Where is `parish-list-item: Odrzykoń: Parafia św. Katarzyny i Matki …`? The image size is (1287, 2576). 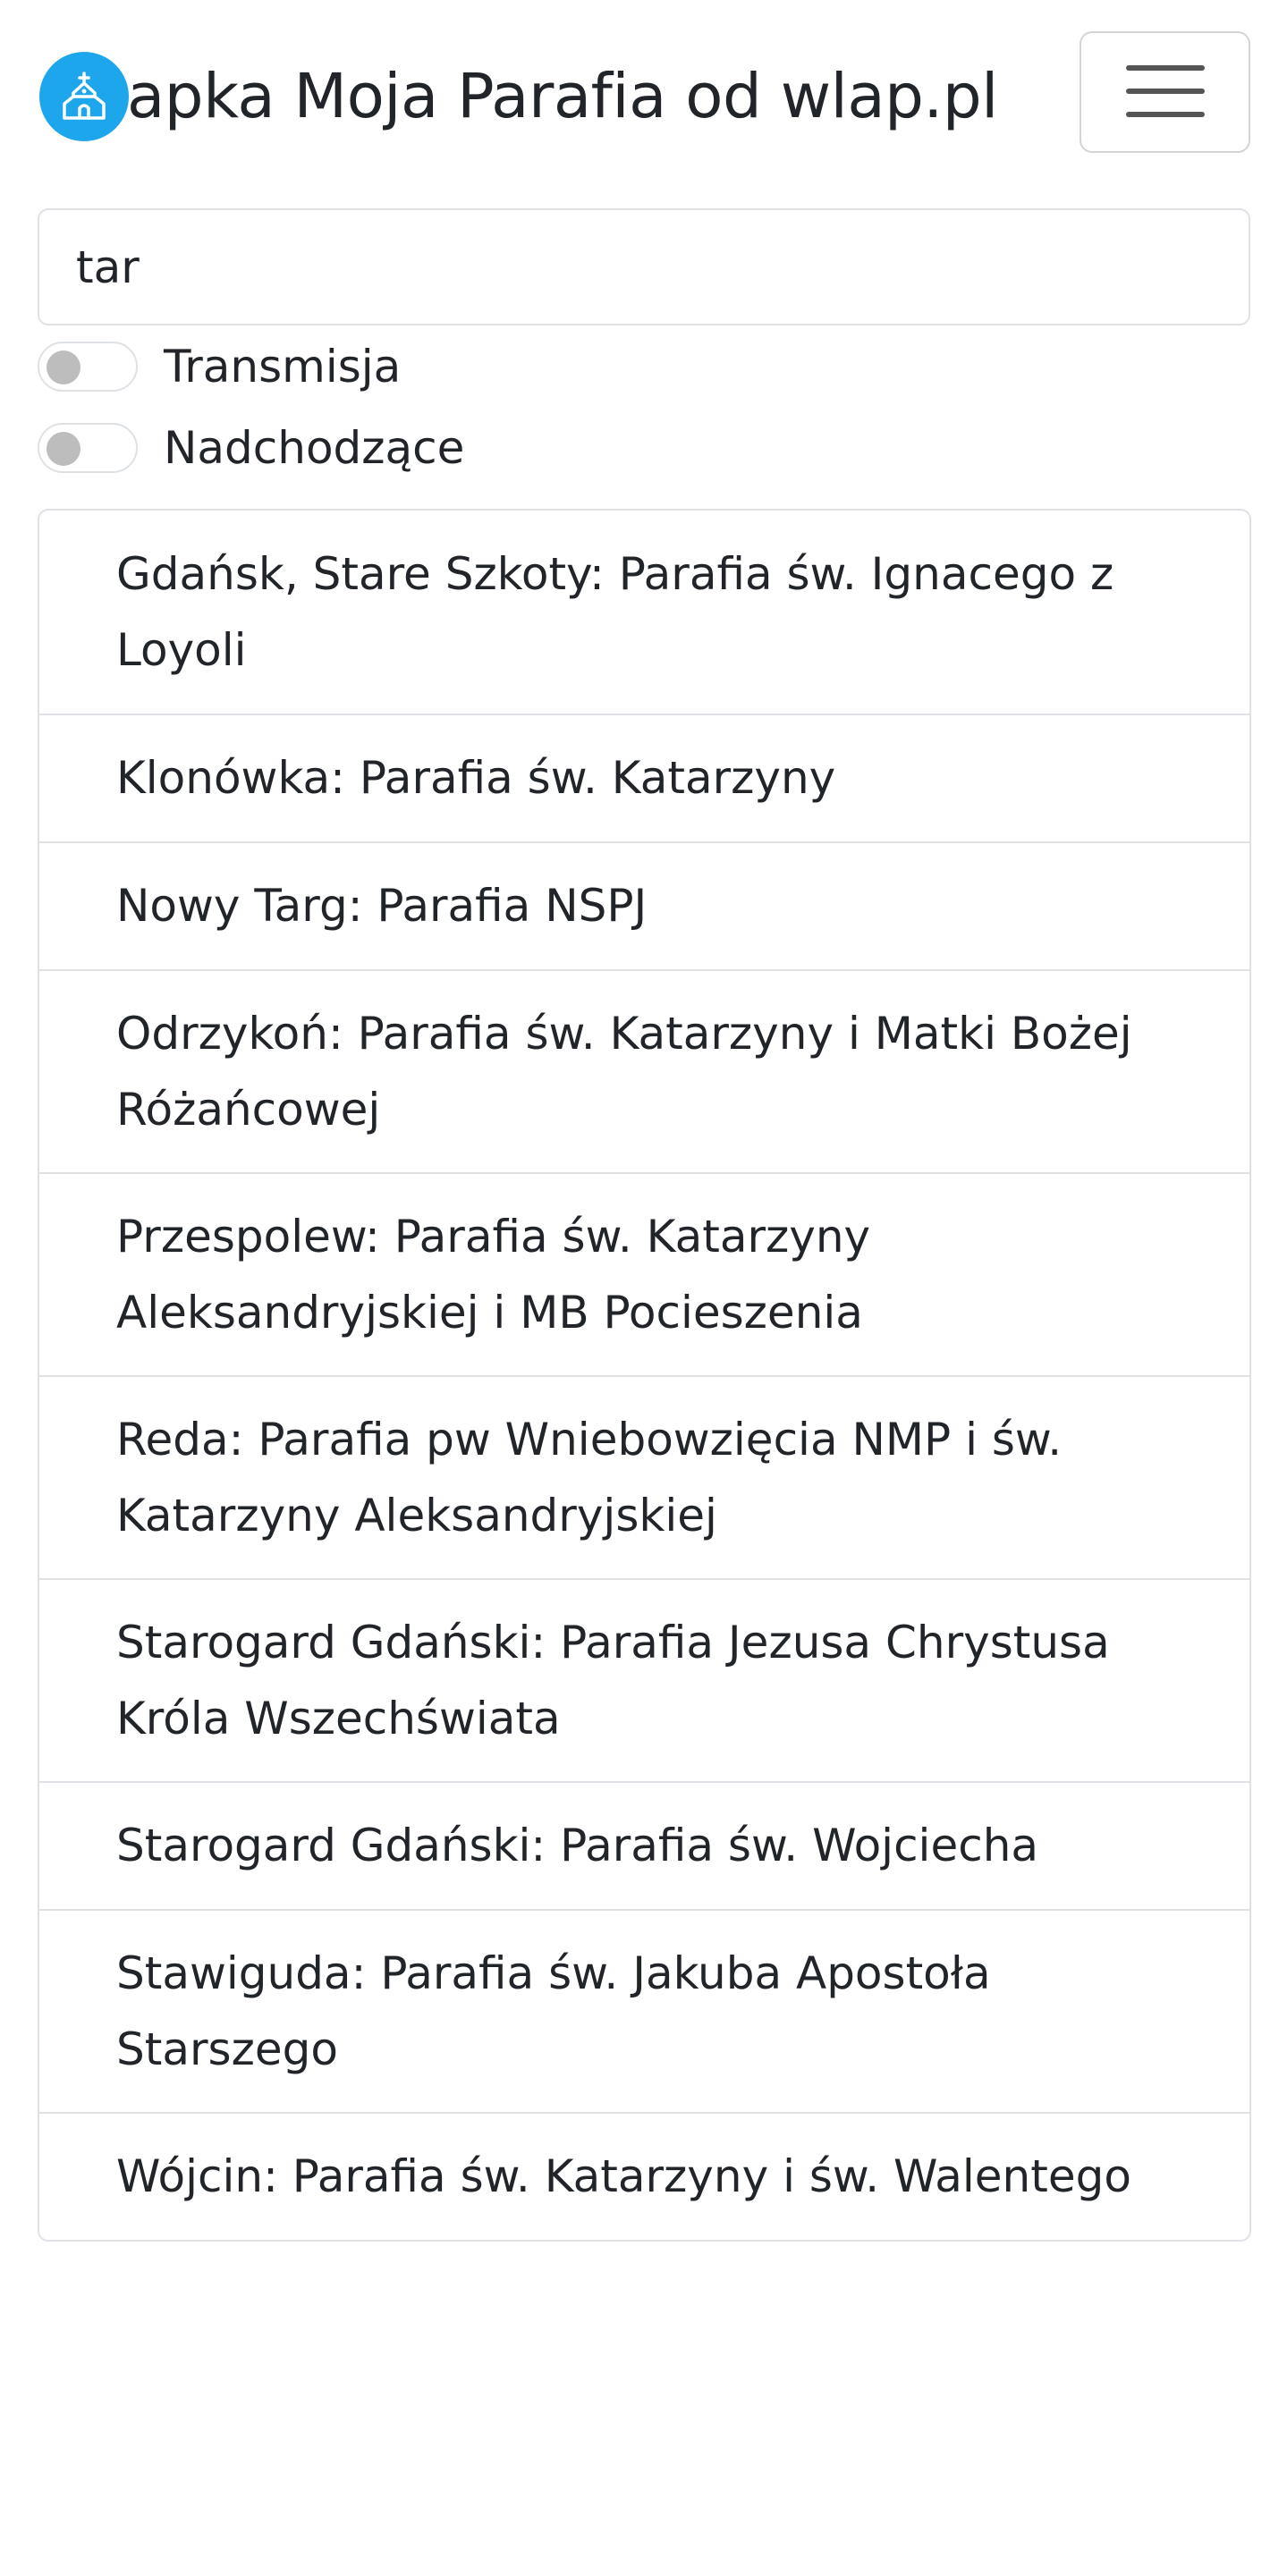 parish-list-item: Odrzykoń: Parafia św. Katarzyny i Matki … is located at coordinates (644, 1070).